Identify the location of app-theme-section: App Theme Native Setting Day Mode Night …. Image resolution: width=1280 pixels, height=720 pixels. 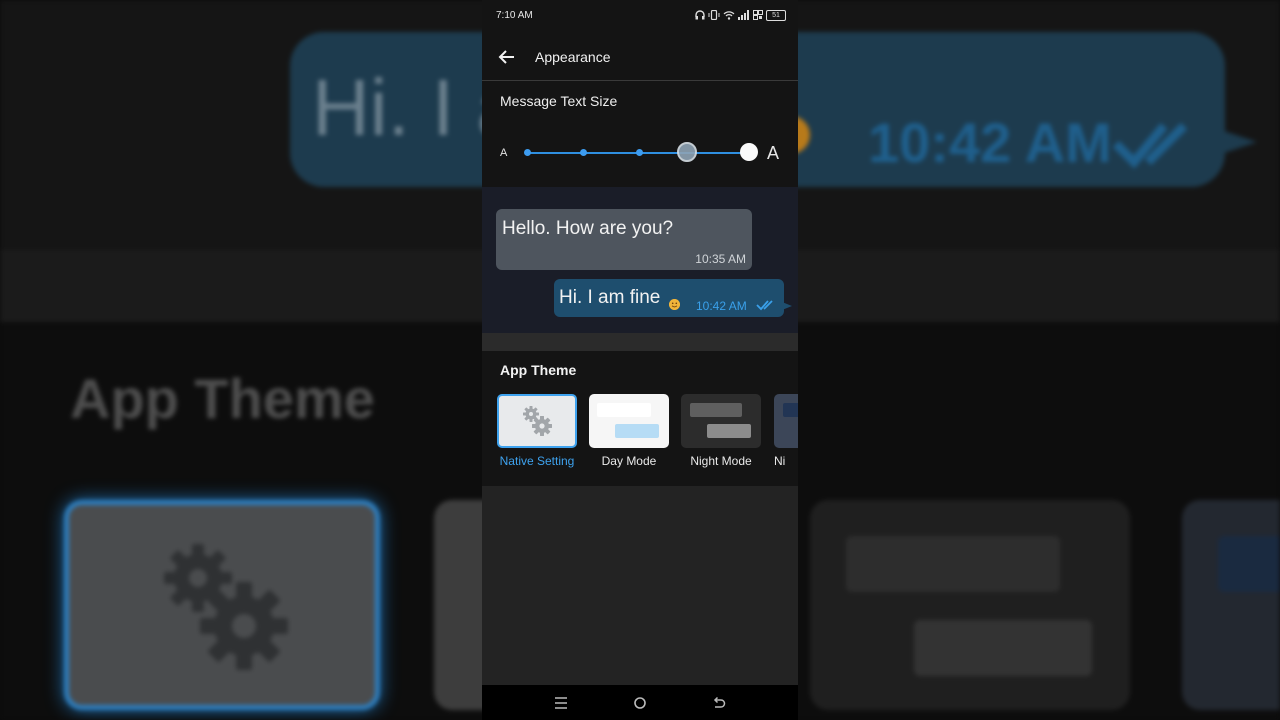
(640, 418).